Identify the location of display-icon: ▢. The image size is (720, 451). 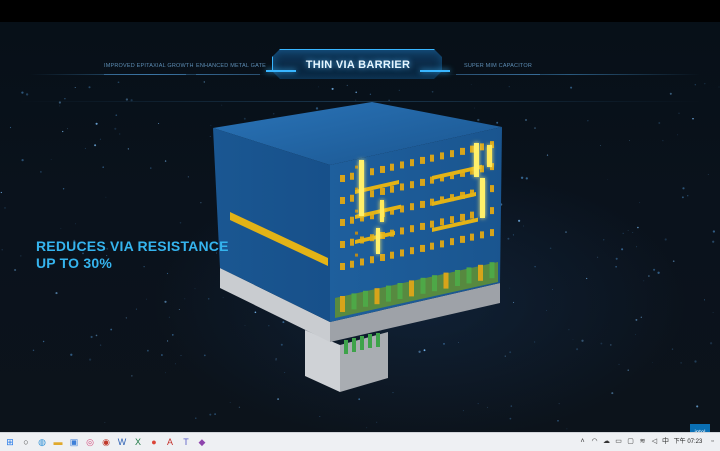
(630, 441).